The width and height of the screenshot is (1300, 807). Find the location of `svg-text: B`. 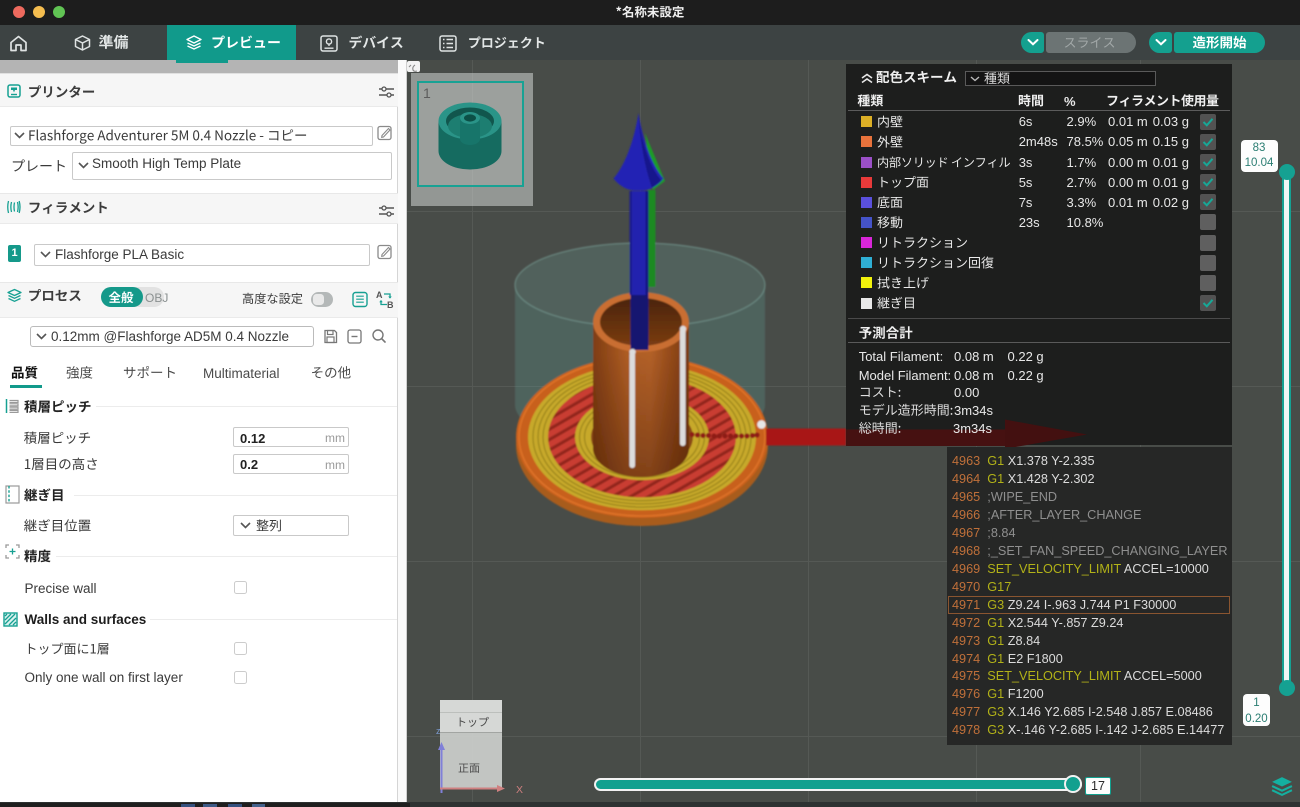

svg-text: B is located at coordinates (390, 304).